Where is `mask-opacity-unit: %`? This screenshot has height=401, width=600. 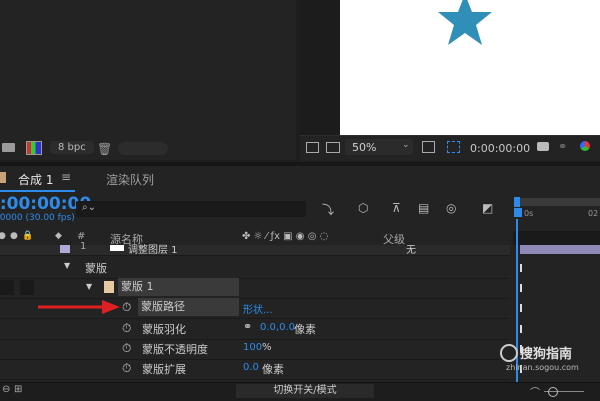
mask-opacity-unit: % is located at coordinates (267, 347).